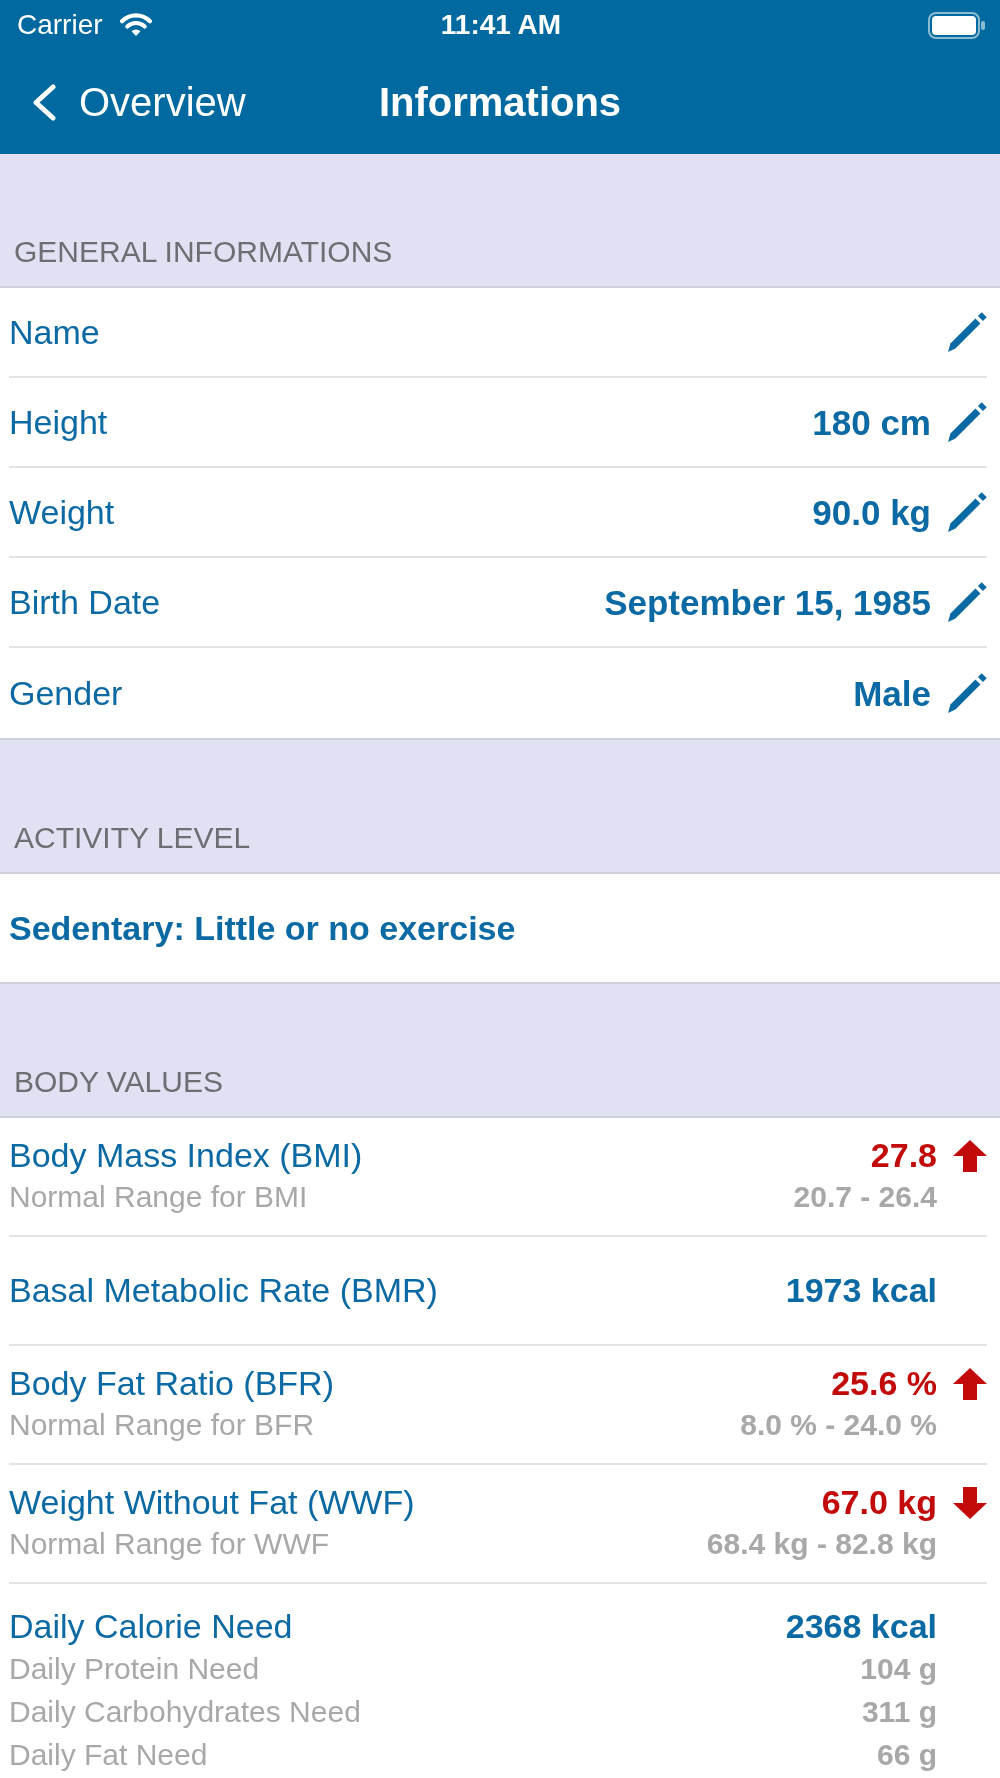 The height and width of the screenshot is (1778, 1000). Describe the element at coordinates (956, 25) in the screenshot. I see `battery-icon` at that location.